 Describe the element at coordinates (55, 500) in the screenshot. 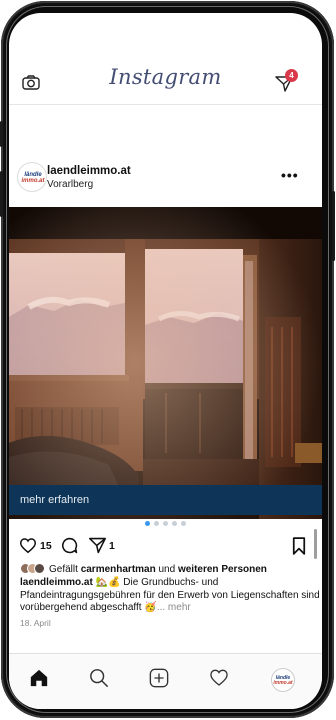

I see `cta-label: mehr erfahren` at that location.